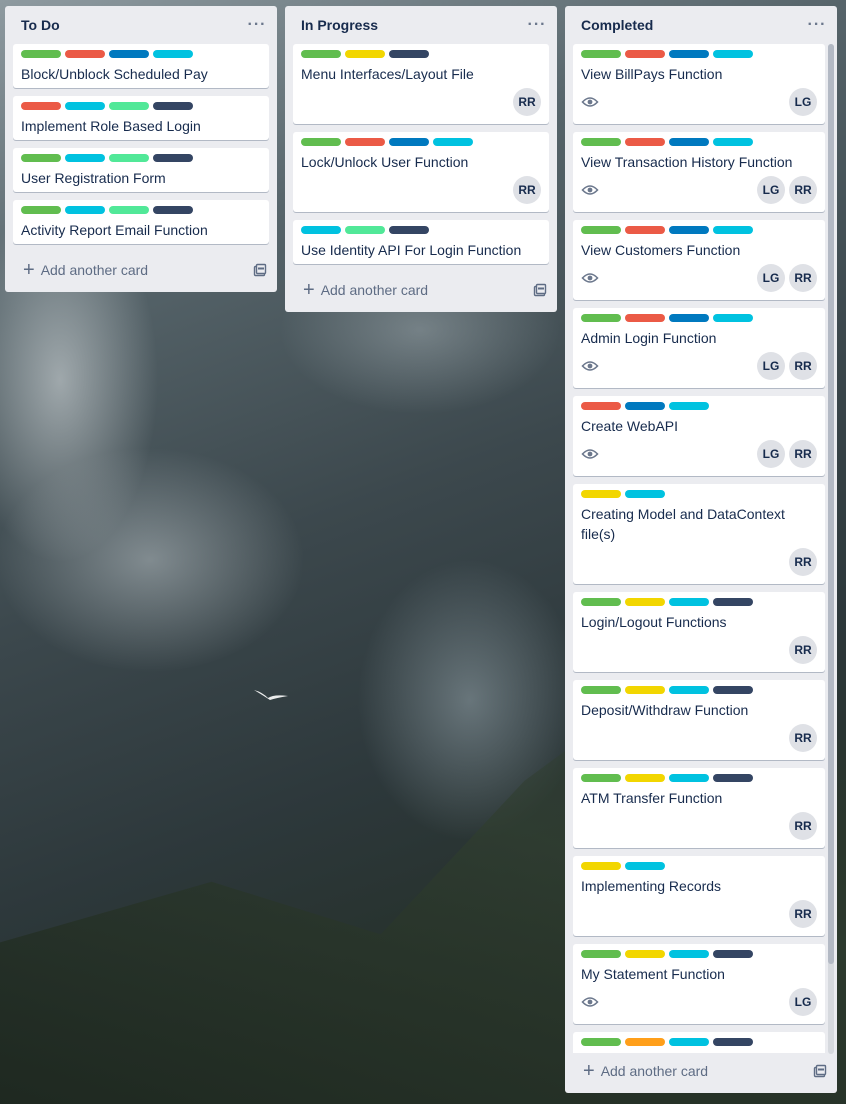  I want to click on card: Implementing Records RR, so click(699, 896).